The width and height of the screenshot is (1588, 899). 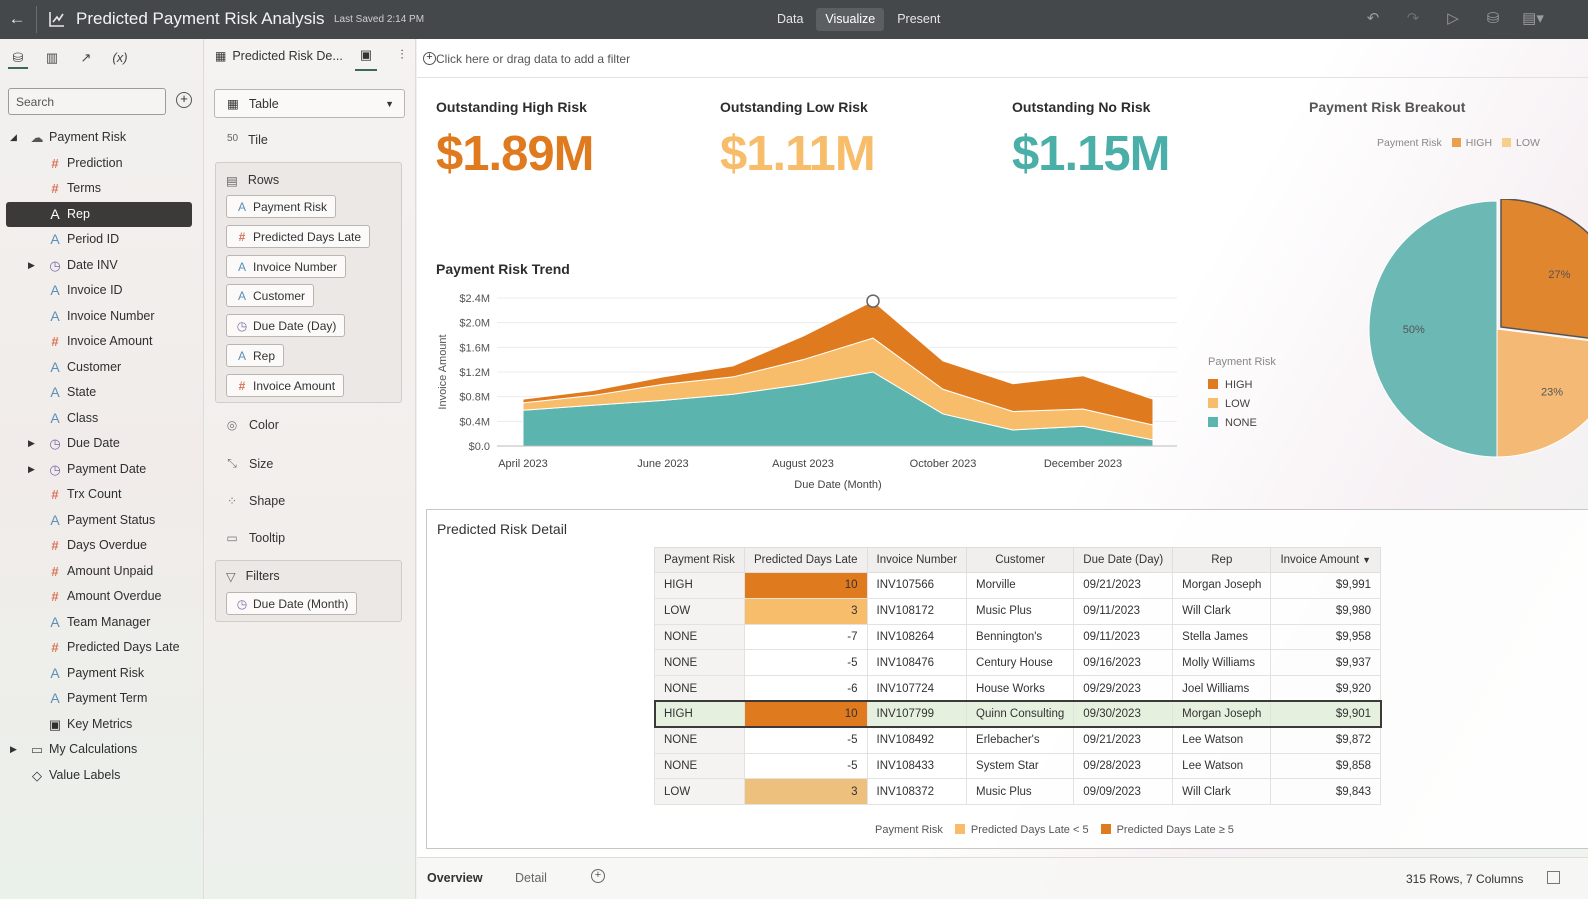 I want to click on tree-item: # Amount Unpaid, so click(x=102, y=572).